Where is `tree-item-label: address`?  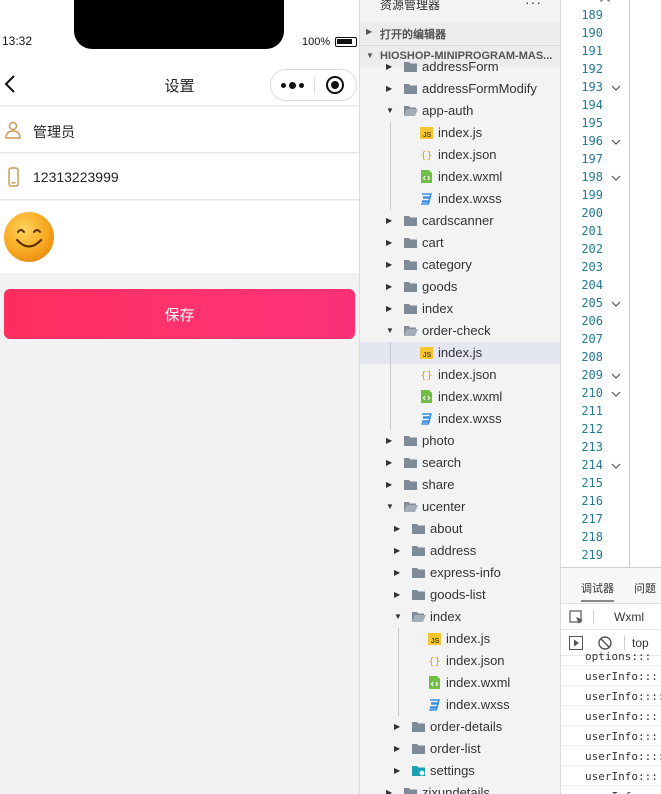
tree-item-label: address is located at coordinates (453, 550).